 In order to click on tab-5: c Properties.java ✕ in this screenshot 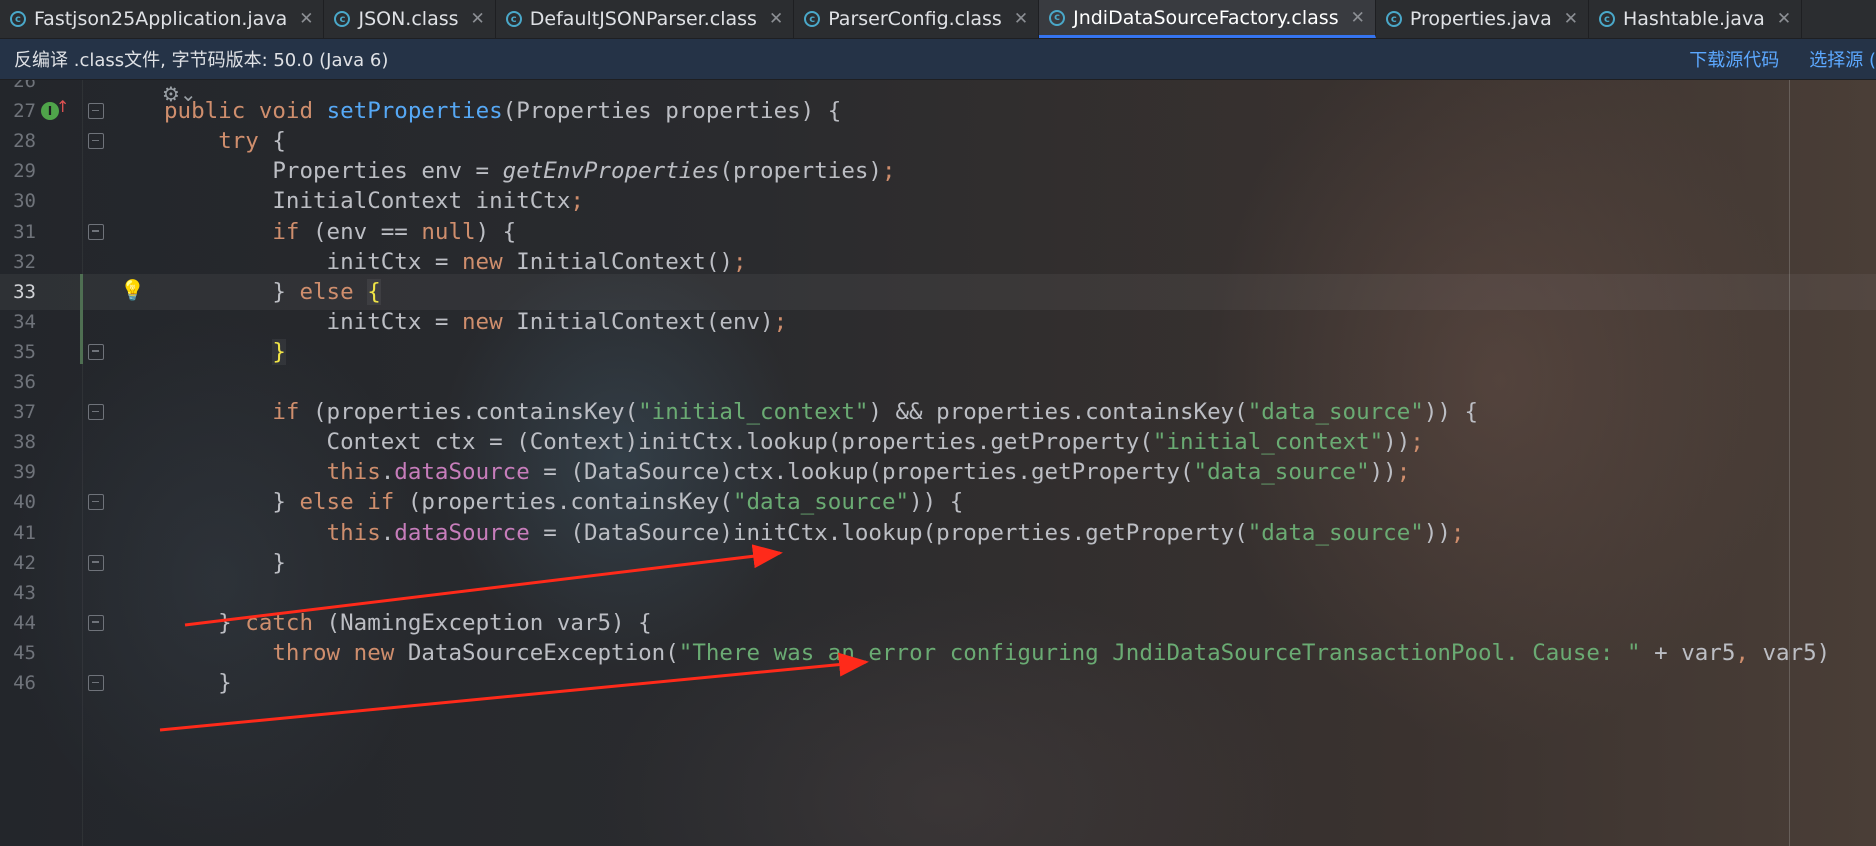, I will do `click(1482, 19)`.